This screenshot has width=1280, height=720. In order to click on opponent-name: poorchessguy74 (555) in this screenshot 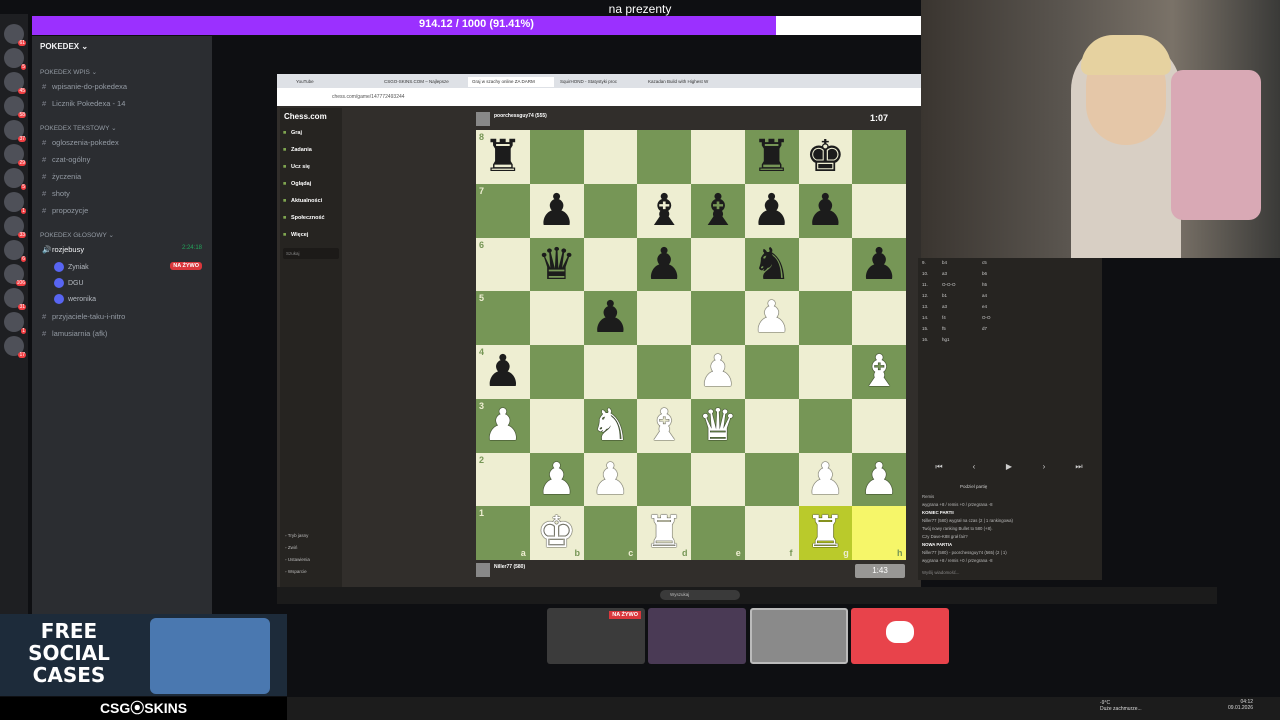, I will do `click(520, 116)`.